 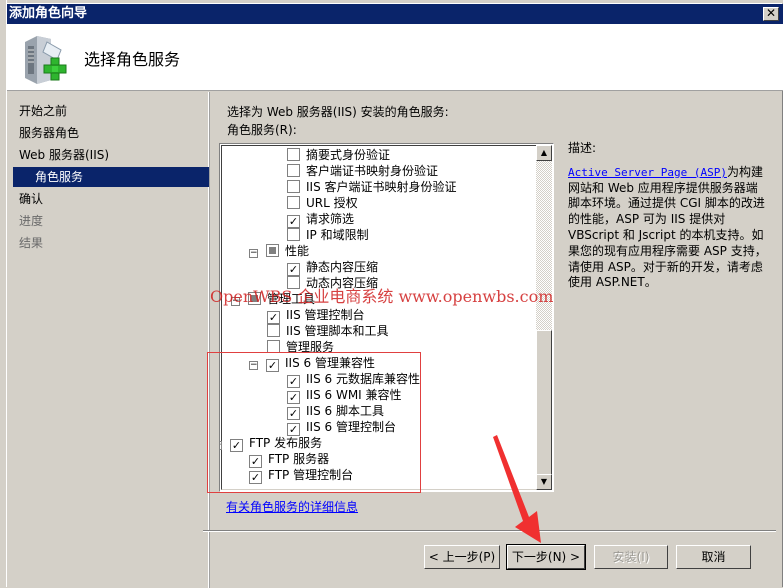 What do you see at coordinates (48, 13) in the screenshot?
I see `window-title: 添加角色向导` at bounding box center [48, 13].